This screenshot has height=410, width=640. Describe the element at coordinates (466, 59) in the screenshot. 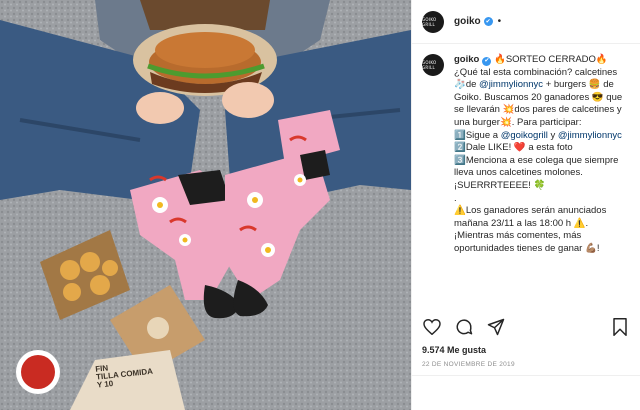

I see `caption-username: goiko` at that location.